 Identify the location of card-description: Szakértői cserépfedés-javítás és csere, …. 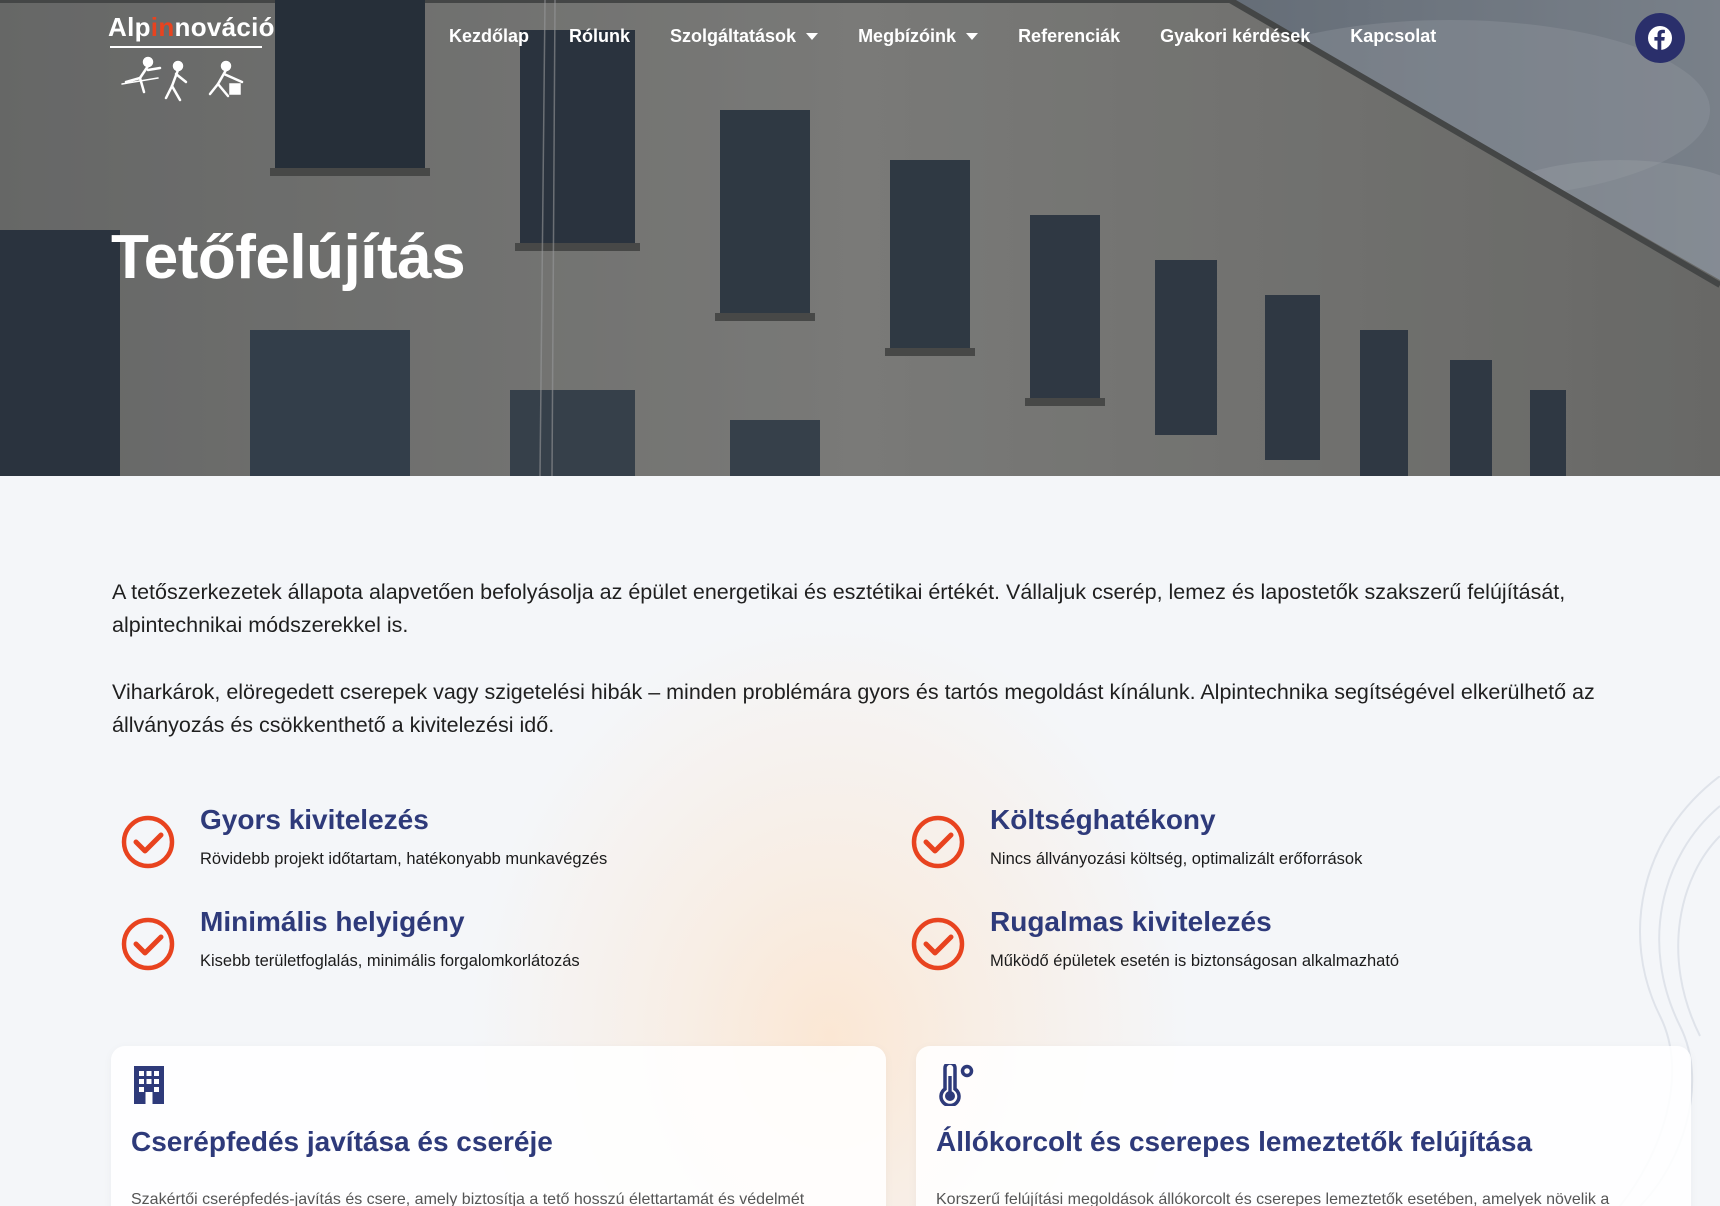
(468, 1198).